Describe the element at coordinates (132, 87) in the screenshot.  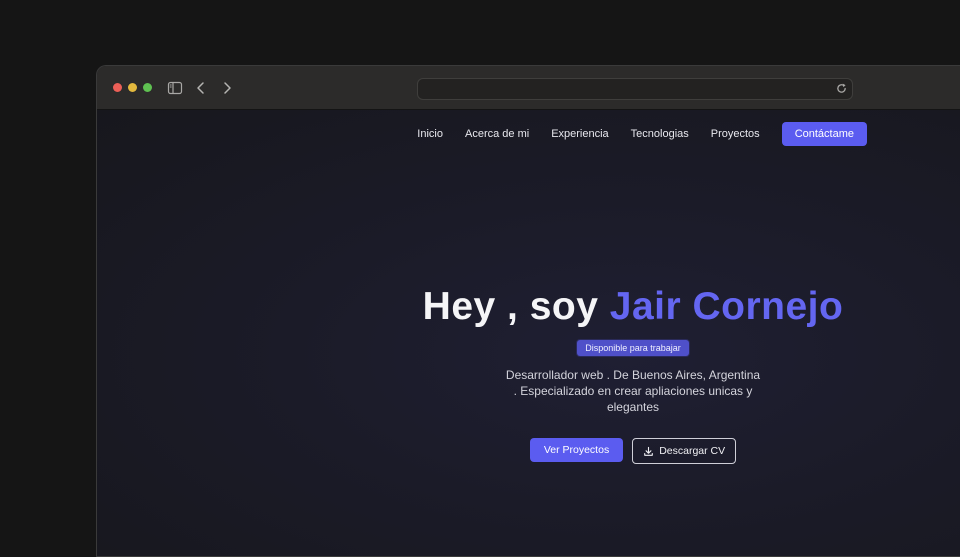
I see `minimize-window-button` at that location.